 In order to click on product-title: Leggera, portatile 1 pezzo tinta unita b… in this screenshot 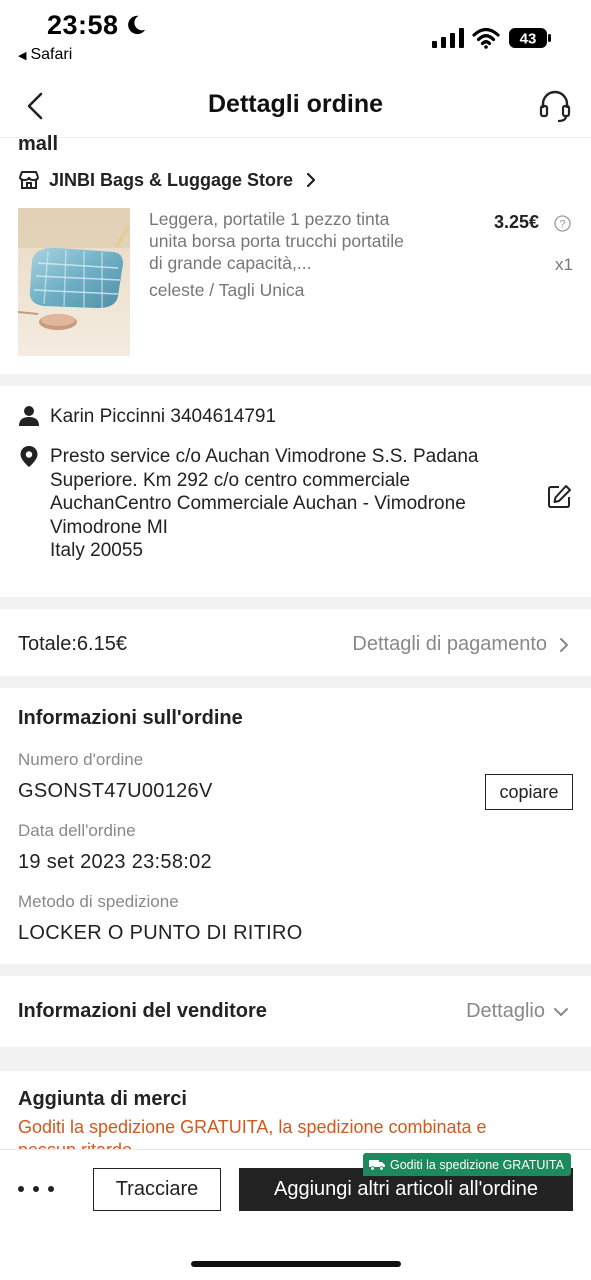, I will do `click(284, 241)`.